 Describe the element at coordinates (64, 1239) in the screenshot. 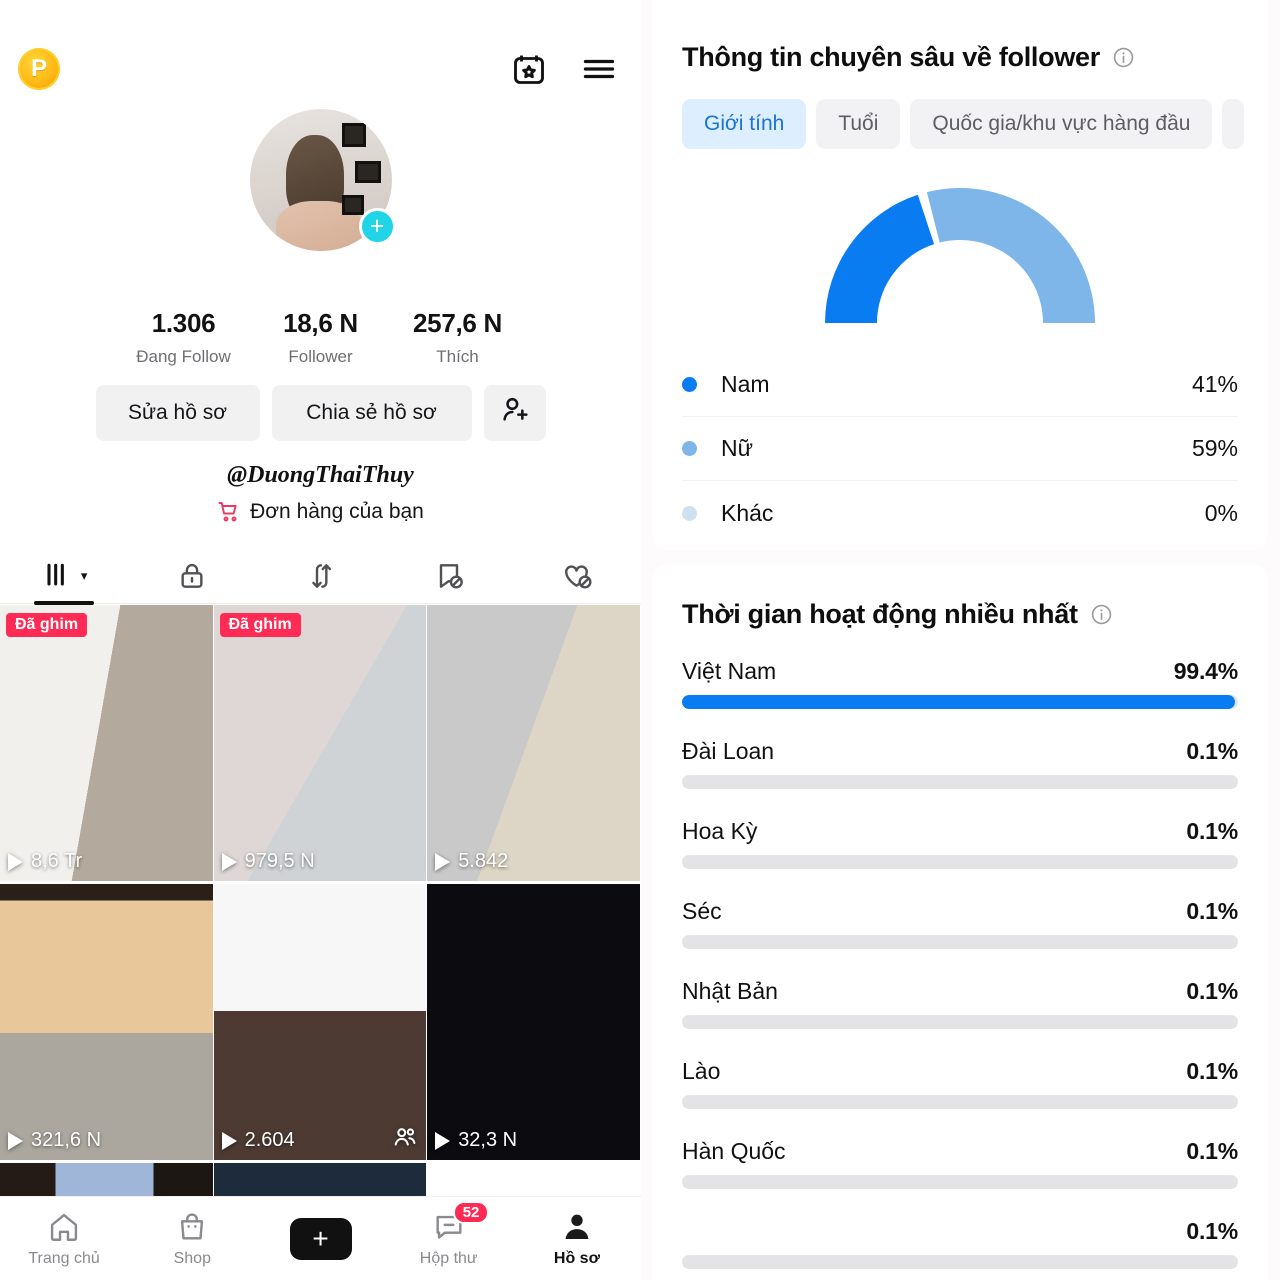

I see `nav-item-home: Trang chủ` at that location.